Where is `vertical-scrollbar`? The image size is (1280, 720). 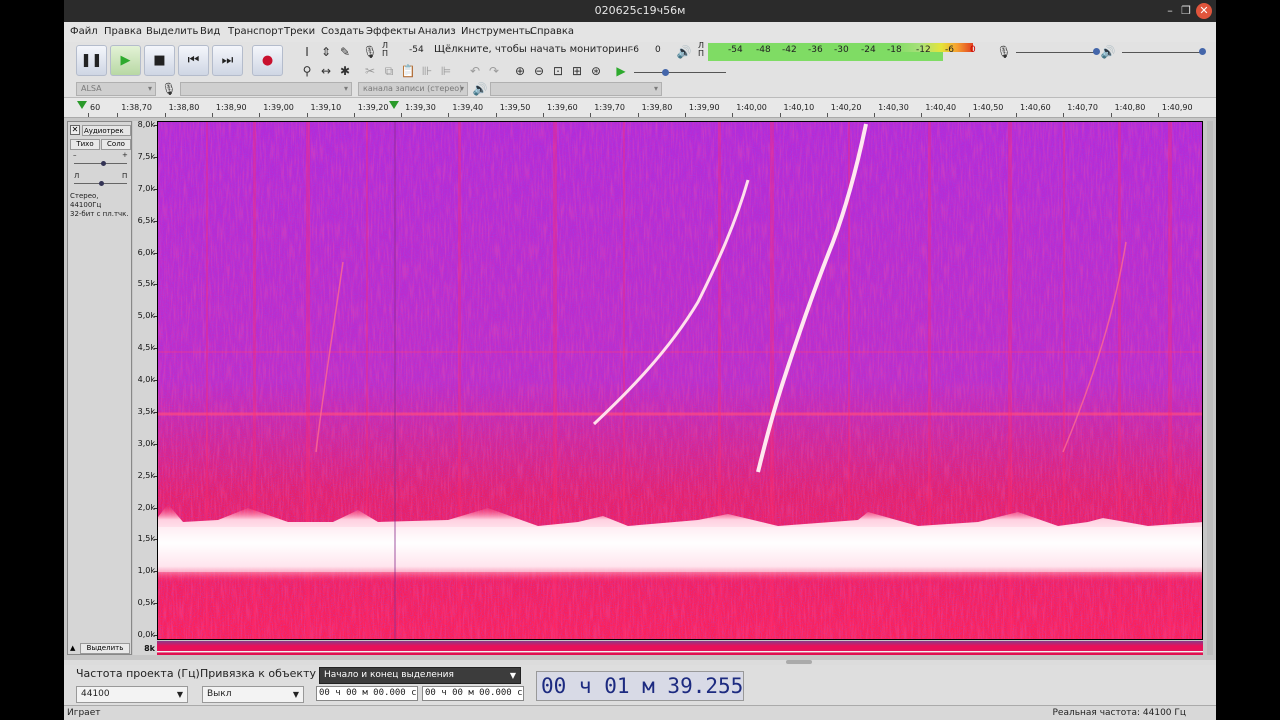
vertical-scrollbar is located at coordinates (1210, 388).